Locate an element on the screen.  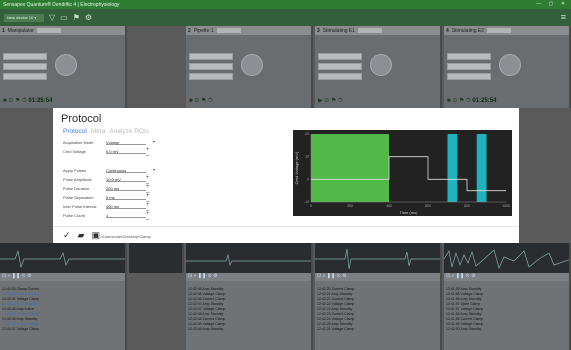
field-pulse-count: Pulse Count 1 + – is located at coordinates (109, 217).